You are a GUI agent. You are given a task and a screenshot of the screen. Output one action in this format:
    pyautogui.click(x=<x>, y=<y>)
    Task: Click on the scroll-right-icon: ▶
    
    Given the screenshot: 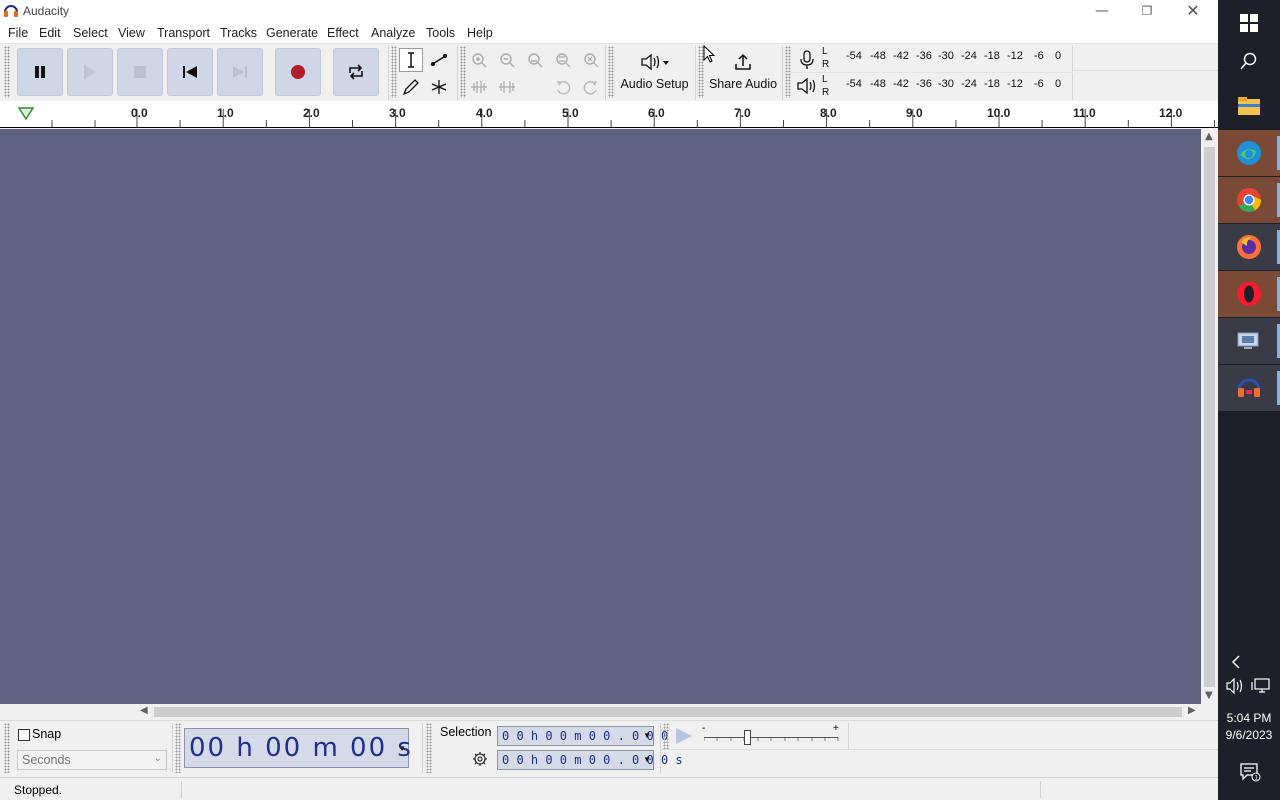 What is the action you would take?
    pyautogui.click(x=1192, y=710)
    